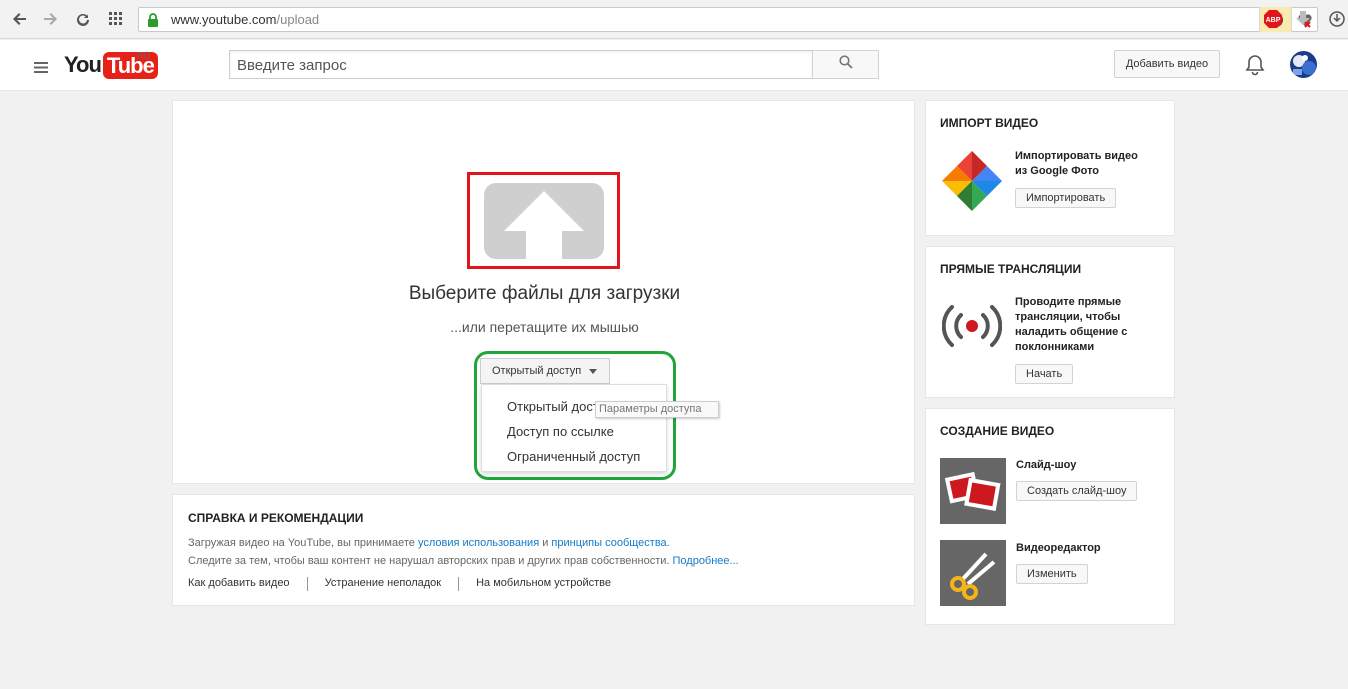 The height and width of the screenshot is (689, 1348). Describe the element at coordinates (1167, 64) in the screenshot. I see `add-video-button: Добавить видео` at that location.